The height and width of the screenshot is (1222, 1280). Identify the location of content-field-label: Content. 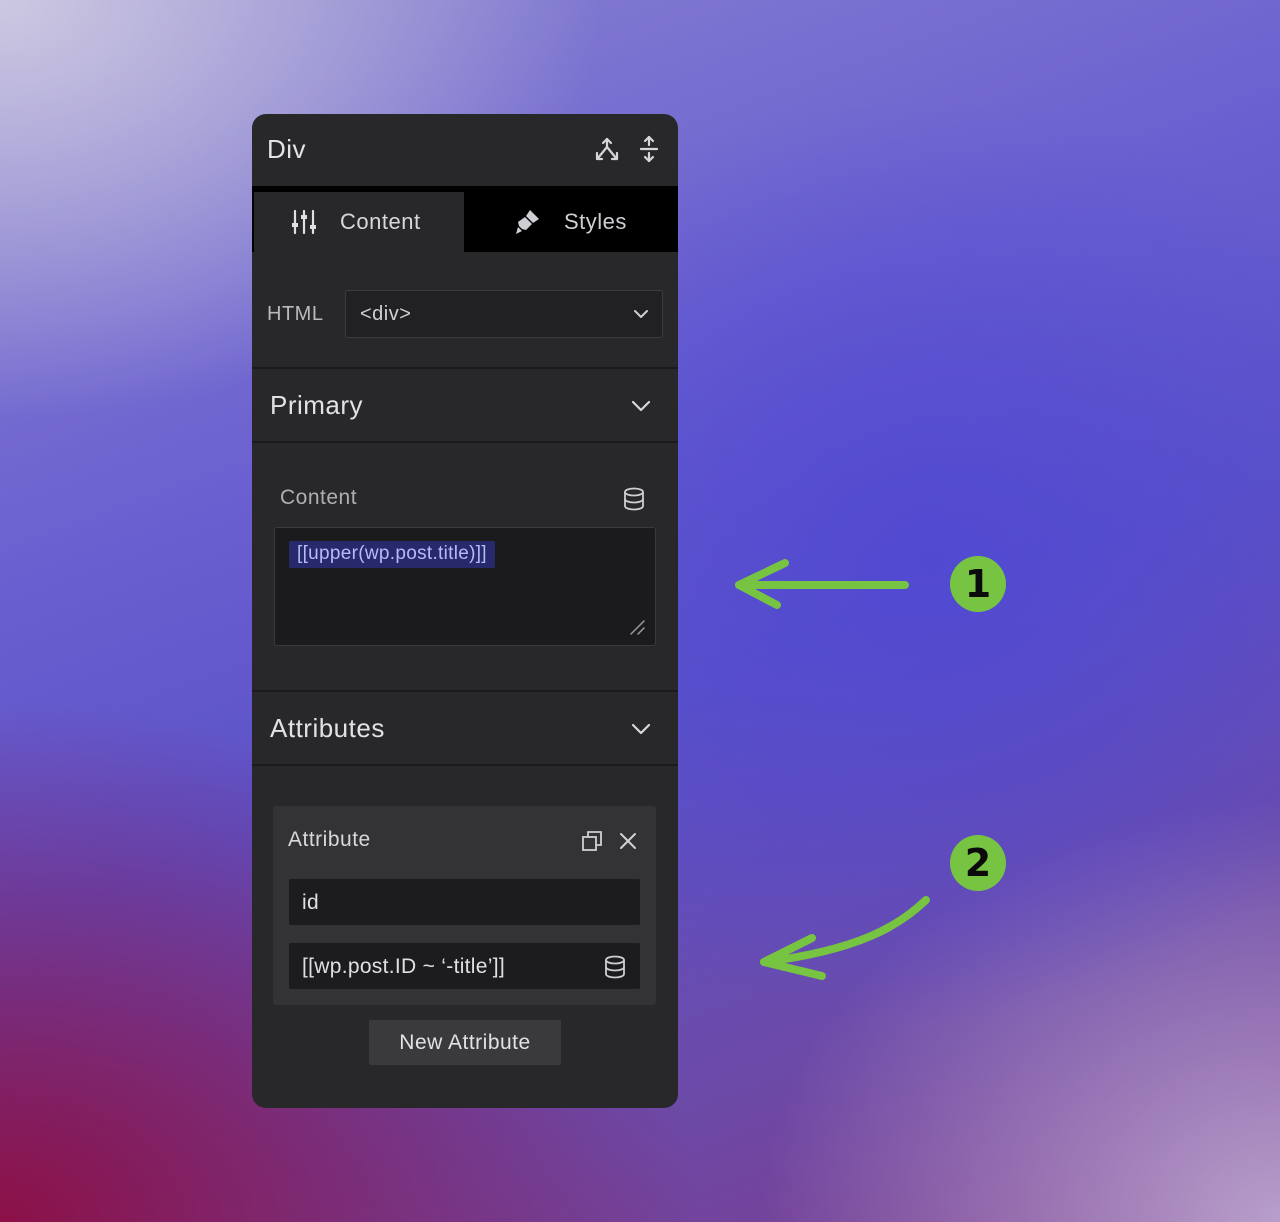
(319, 497).